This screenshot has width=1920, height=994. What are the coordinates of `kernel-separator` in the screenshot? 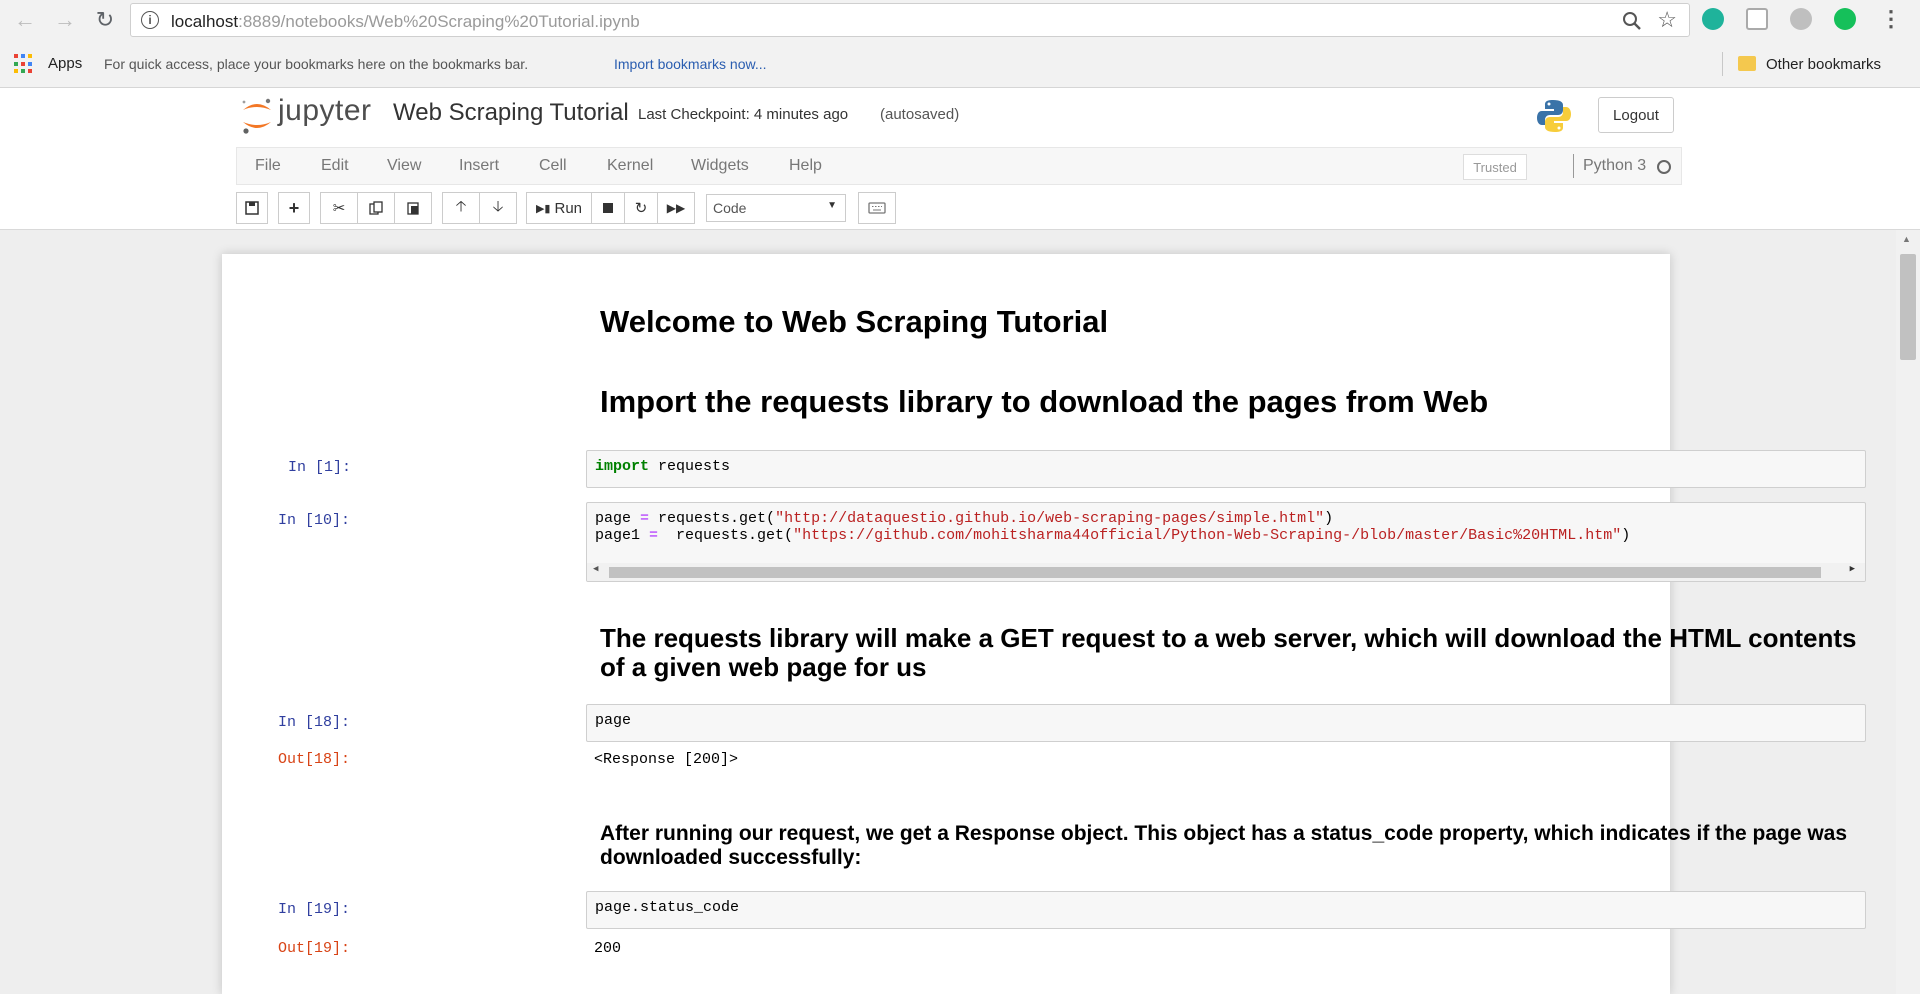 It's located at (1573, 166).